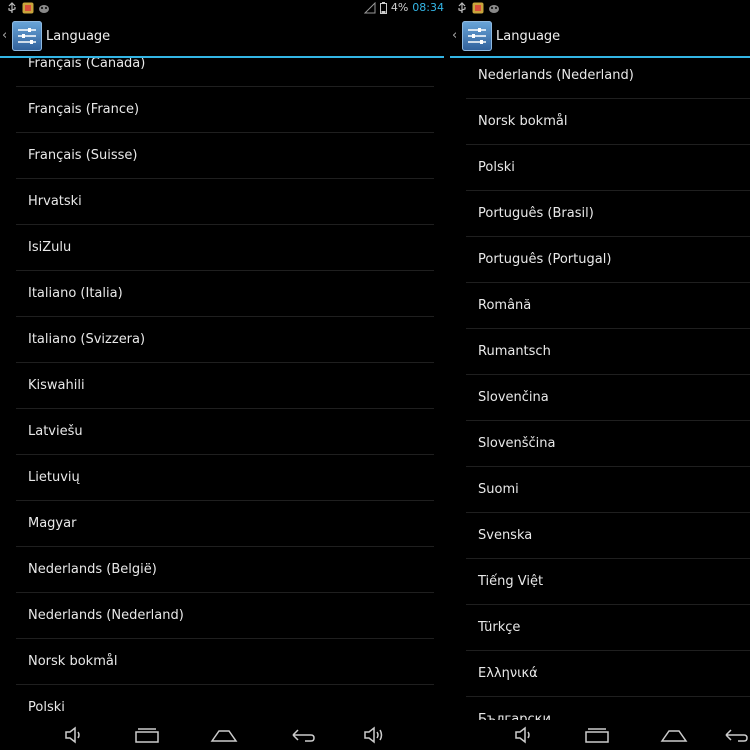 The height and width of the screenshot is (750, 750). What do you see at coordinates (225, 524) in the screenshot?
I see `language-item: Magyar` at bounding box center [225, 524].